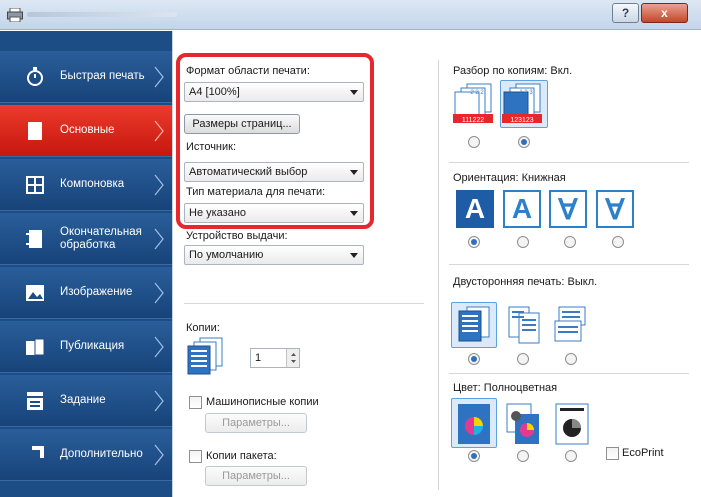  What do you see at coordinates (509, 282) in the screenshot?
I see `duplex-label: Двусторонняя печать:` at bounding box center [509, 282].